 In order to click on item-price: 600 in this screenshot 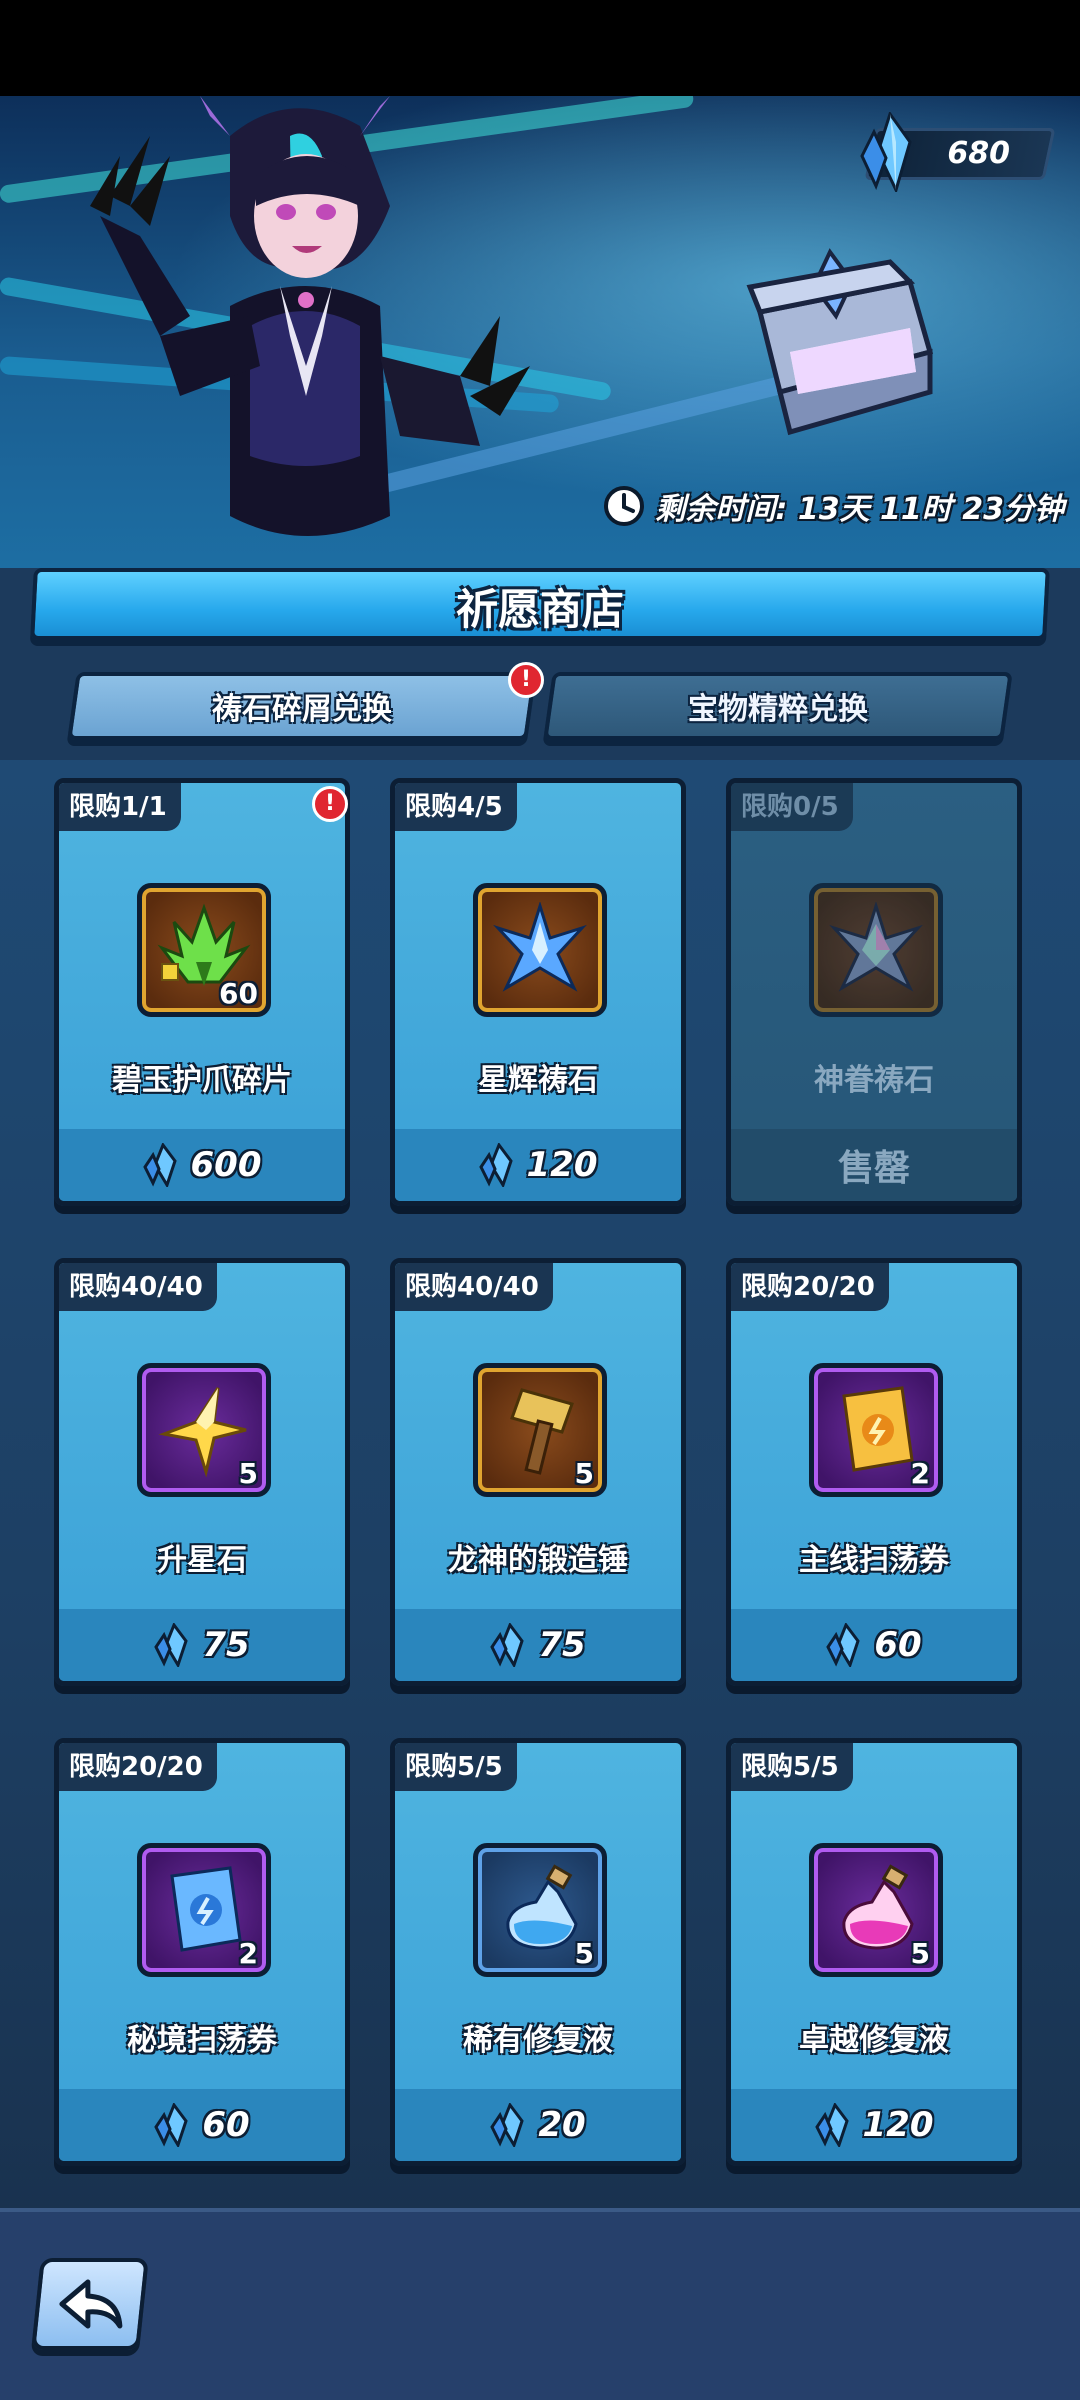, I will do `click(226, 1165)`.